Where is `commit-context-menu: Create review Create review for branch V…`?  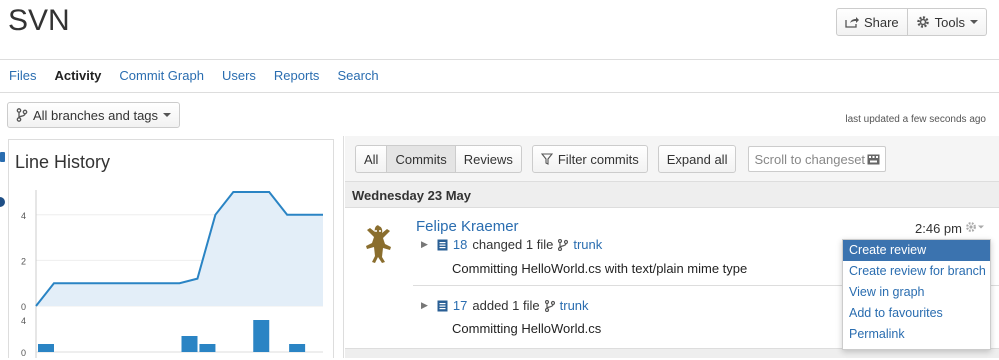
commit-context-menu: Create review Create review for branch V… is located at coordinates (916, 294).